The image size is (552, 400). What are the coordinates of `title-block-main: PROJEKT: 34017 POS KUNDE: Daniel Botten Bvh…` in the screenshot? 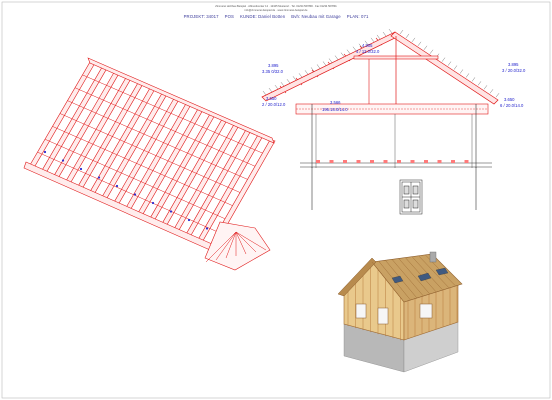 It's located at (276, 16).